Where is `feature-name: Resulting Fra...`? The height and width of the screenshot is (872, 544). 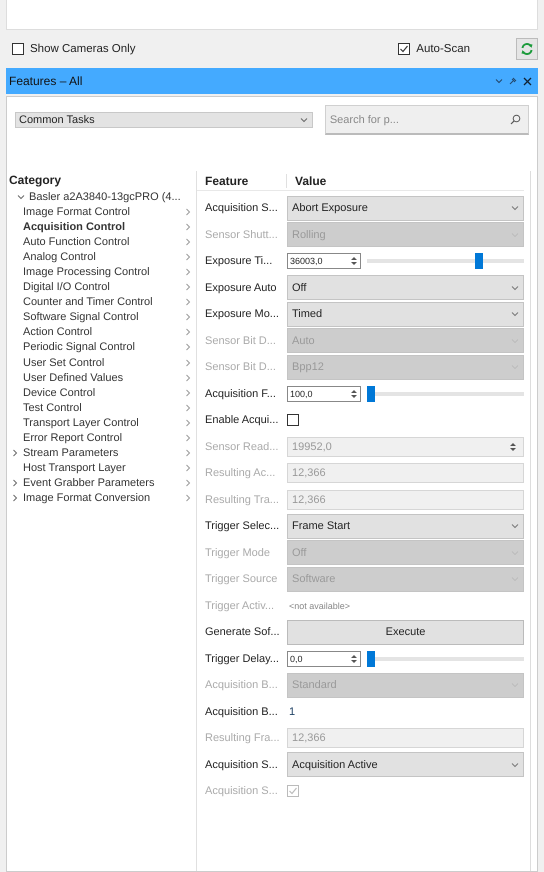
feature-name: Resulting Fra... is located at coordinates (242, 738).